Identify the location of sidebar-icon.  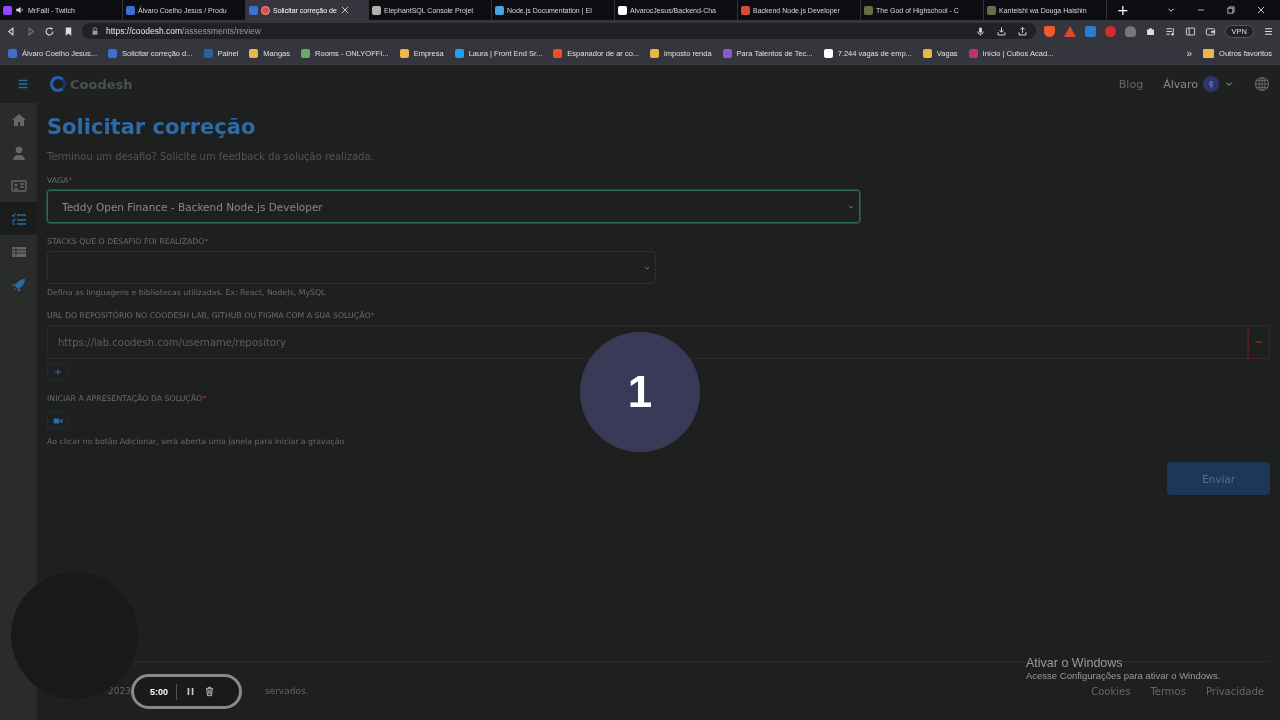
(1190, 31).